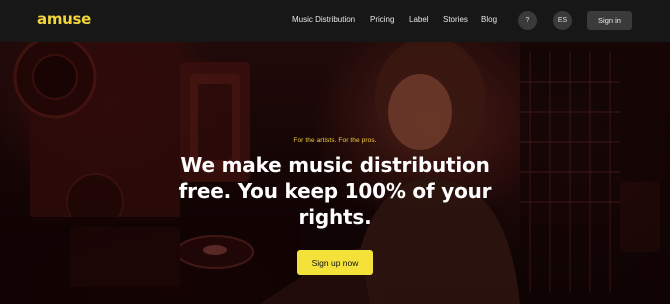 The image size is (670, 304). Describe the element at coordinates (562, 20) in the screenshot. I see `language-button: ES` at that location.